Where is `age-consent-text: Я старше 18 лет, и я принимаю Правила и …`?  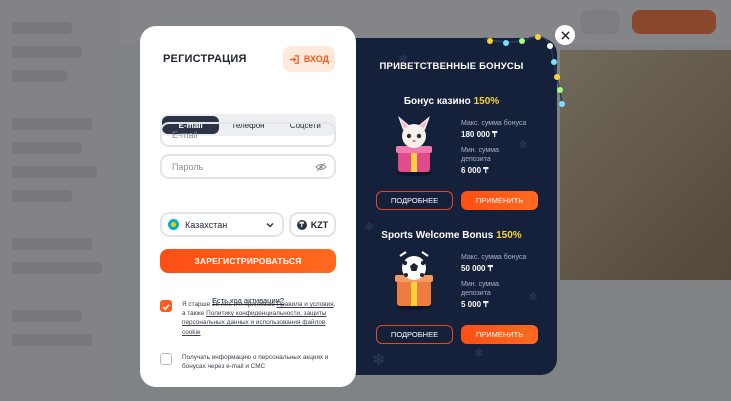
age-consent-text: Я старше 18 лет, и я принимаю Правила и … is located at coordinates (259, 318).